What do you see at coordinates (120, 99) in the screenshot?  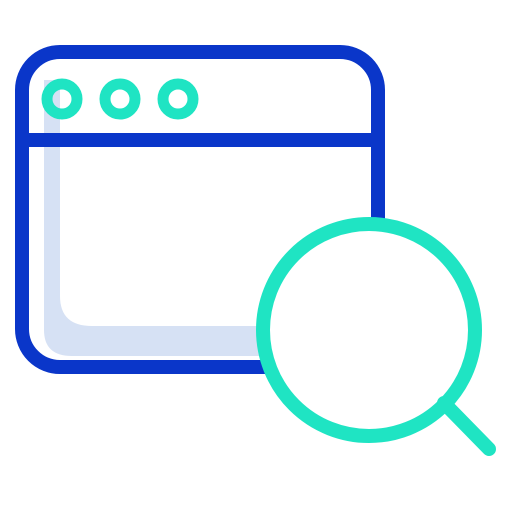 I see `window-dot-2-icon` at bounding box center [120, 99].